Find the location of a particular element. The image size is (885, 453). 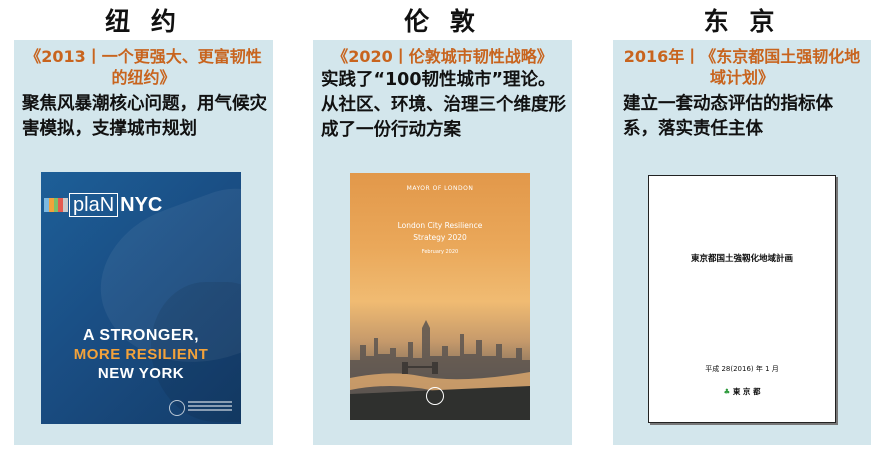

city-title: 纽 约 is located at coordinates (143, 21).